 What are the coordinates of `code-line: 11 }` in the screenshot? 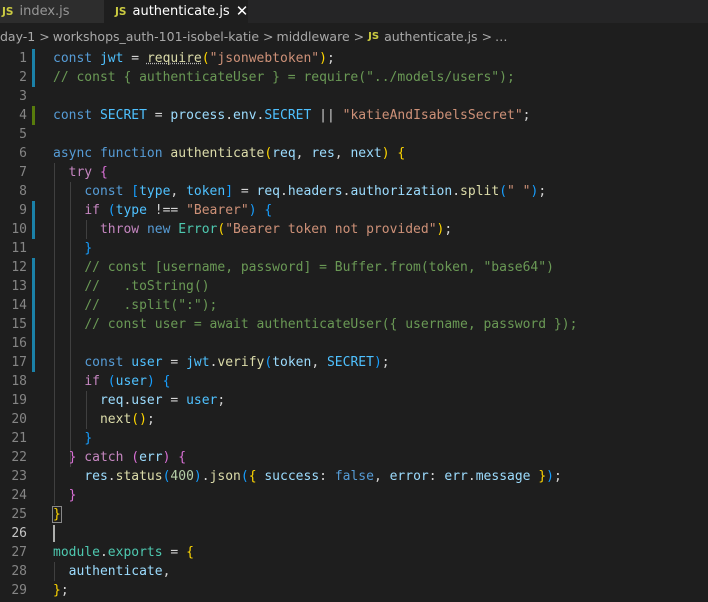 It's located at (354, 248).